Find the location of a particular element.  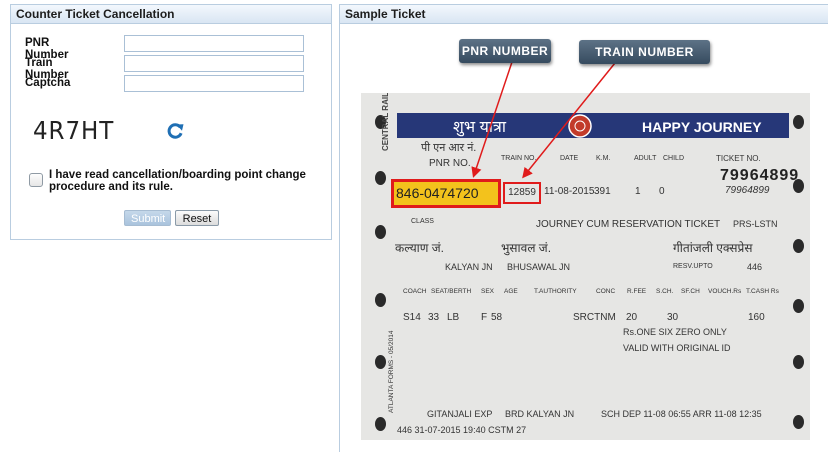

callout-arrows is located at coordinates (543, 120).